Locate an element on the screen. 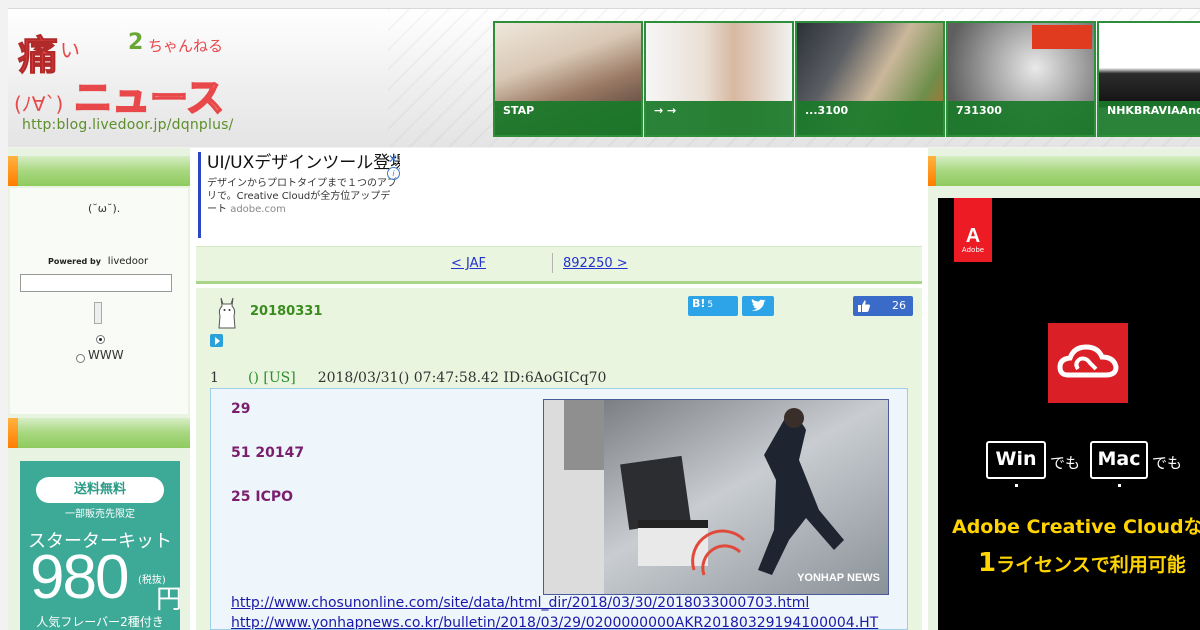 The height and width of the screenshot is (630, 1200). thumbnail-3: ...3100 is located at coordinates (870, 79).